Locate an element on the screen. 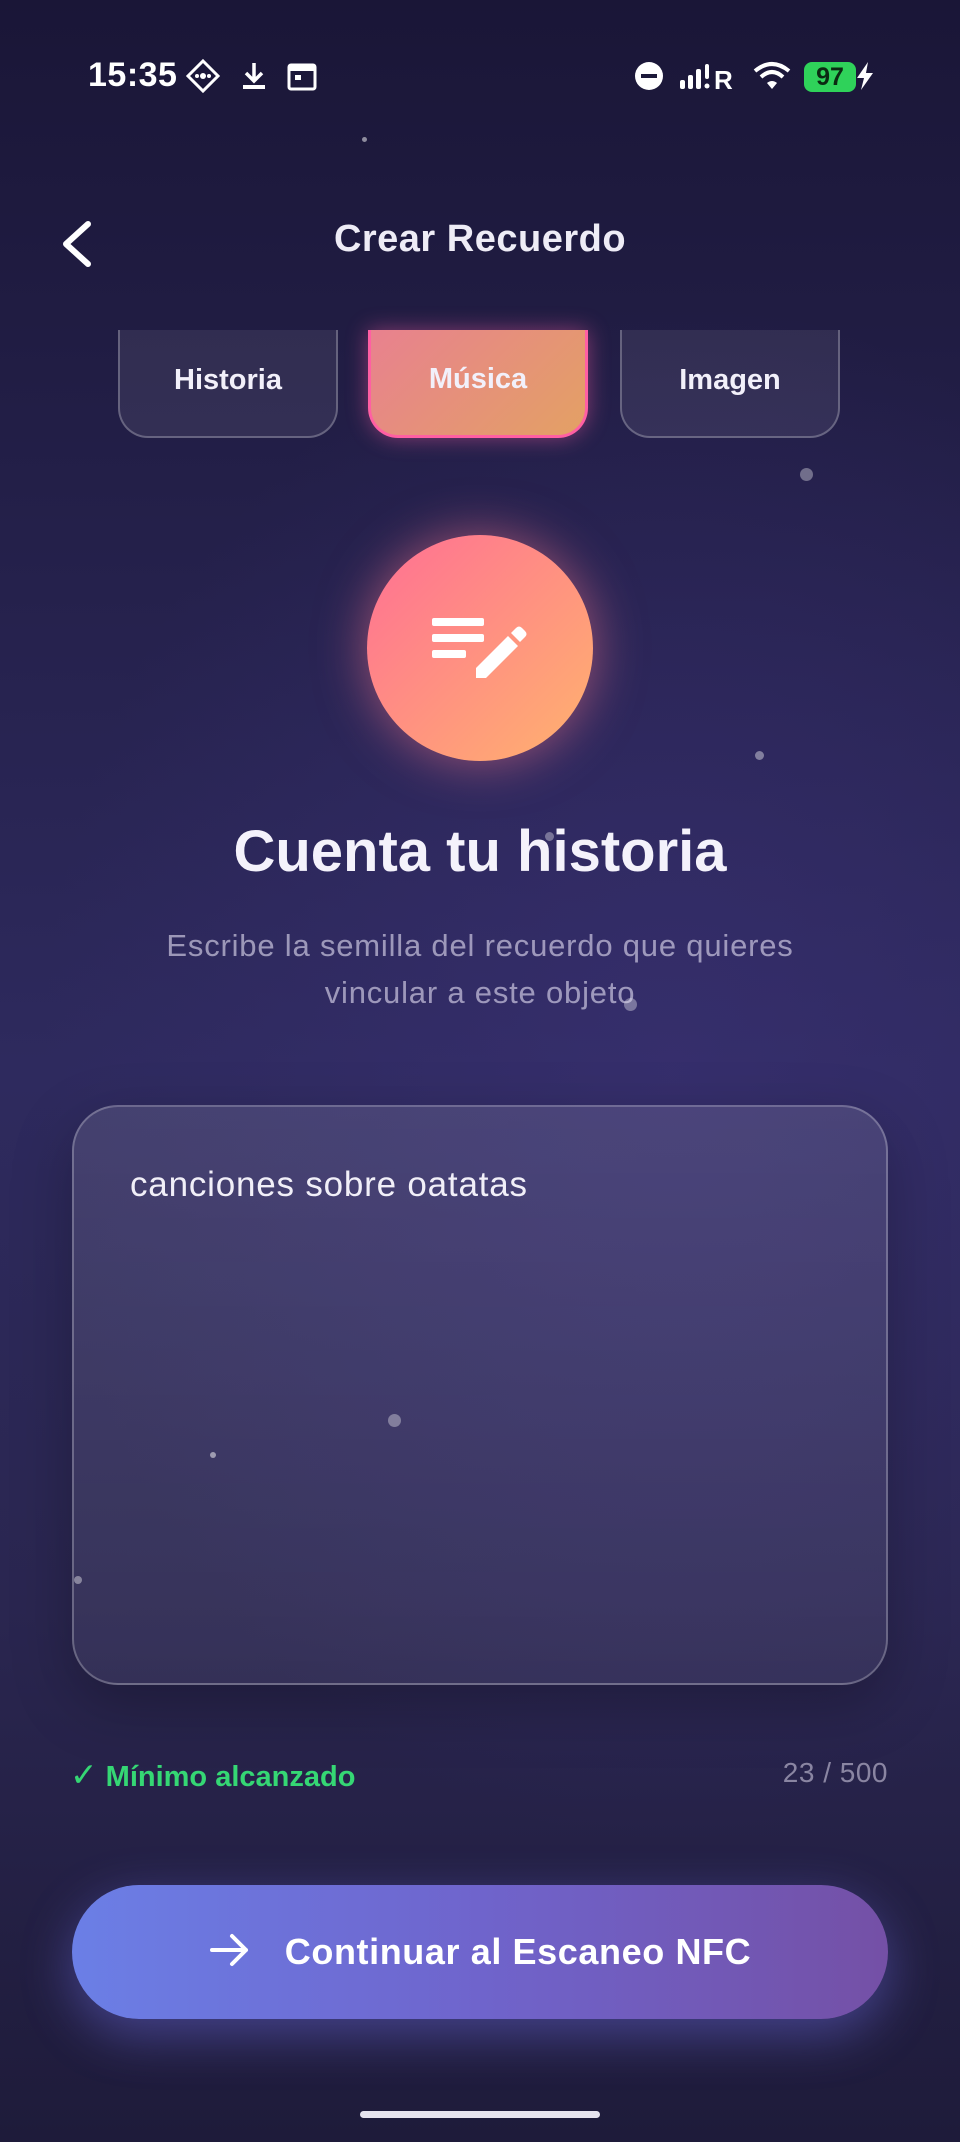 The image size is (960, 2142). do-not-disturb-icon is located at coordinates (649, 76).